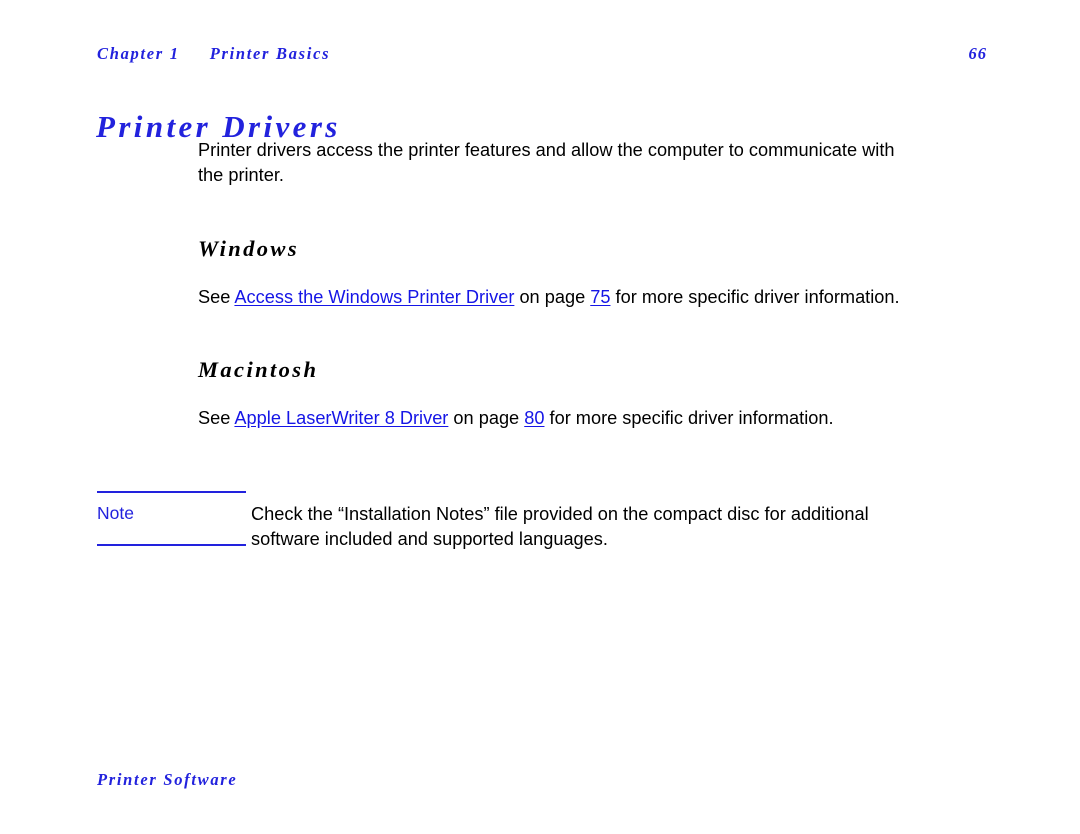  What do you see at coordinates (374, 297) in the screenshot?
I see `link-access-the-windows-printer-driver: Access the Windows Printer Driver` at bounding box center [374, 297].